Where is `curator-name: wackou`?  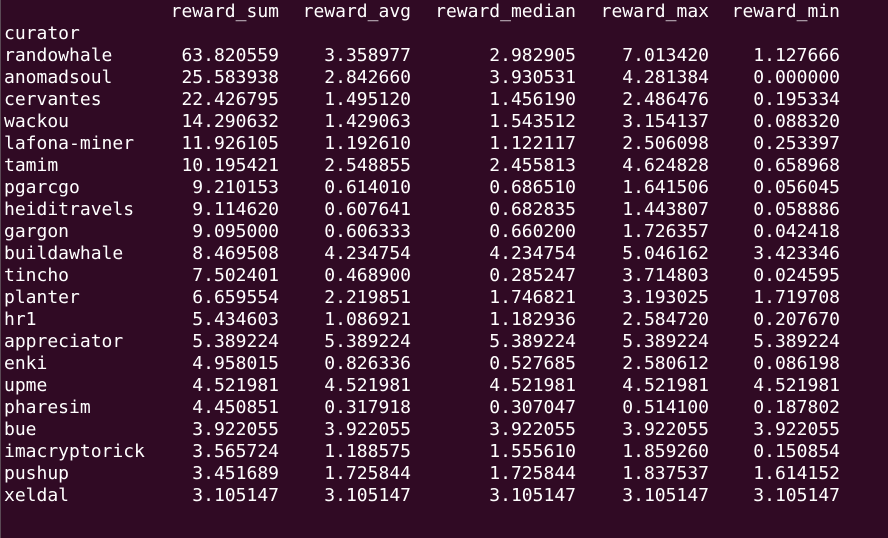 curator-name: wackou is located at coordinates (37, 121).